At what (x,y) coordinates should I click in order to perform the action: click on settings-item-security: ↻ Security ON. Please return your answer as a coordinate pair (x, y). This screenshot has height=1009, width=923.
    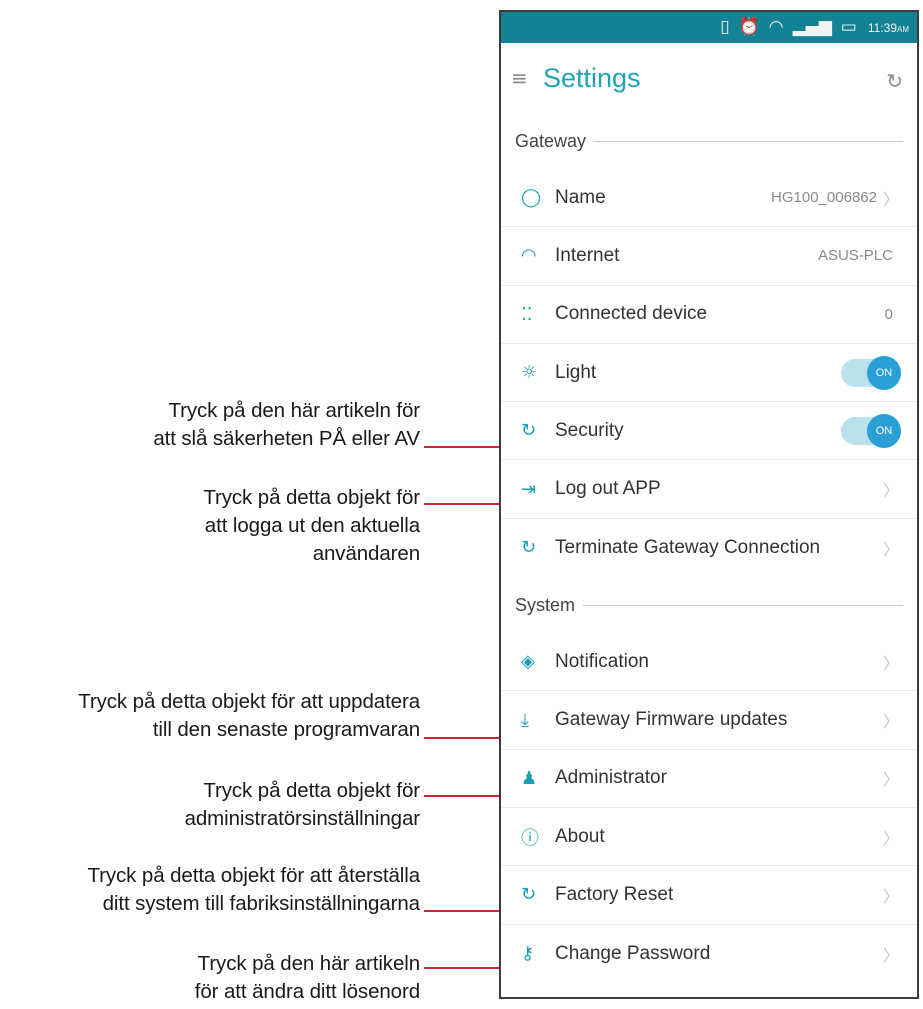
    Looking at the image, I should click on (709, 431).